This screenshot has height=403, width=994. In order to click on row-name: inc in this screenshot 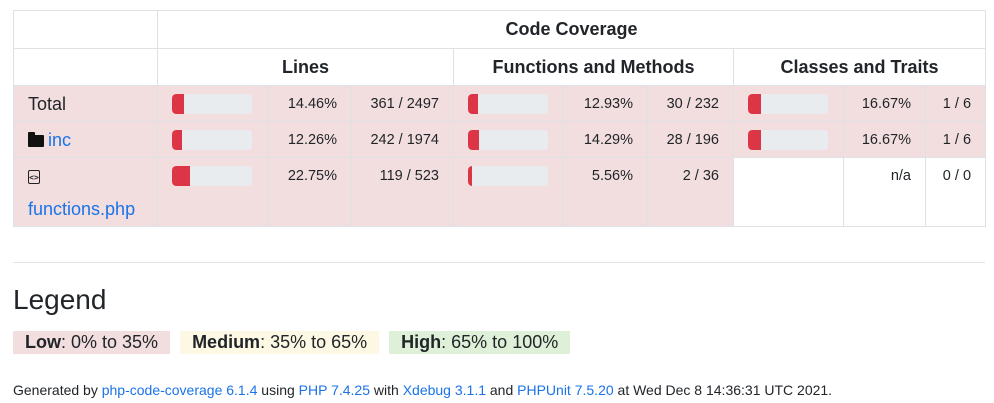, I will do `click(85, 139)`.